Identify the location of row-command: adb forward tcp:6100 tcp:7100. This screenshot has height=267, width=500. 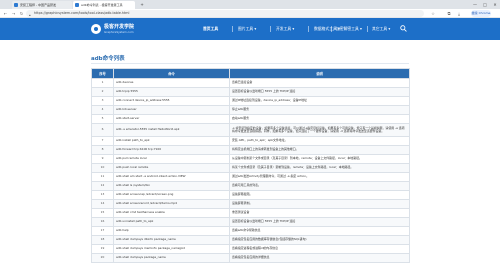
(171, 150).